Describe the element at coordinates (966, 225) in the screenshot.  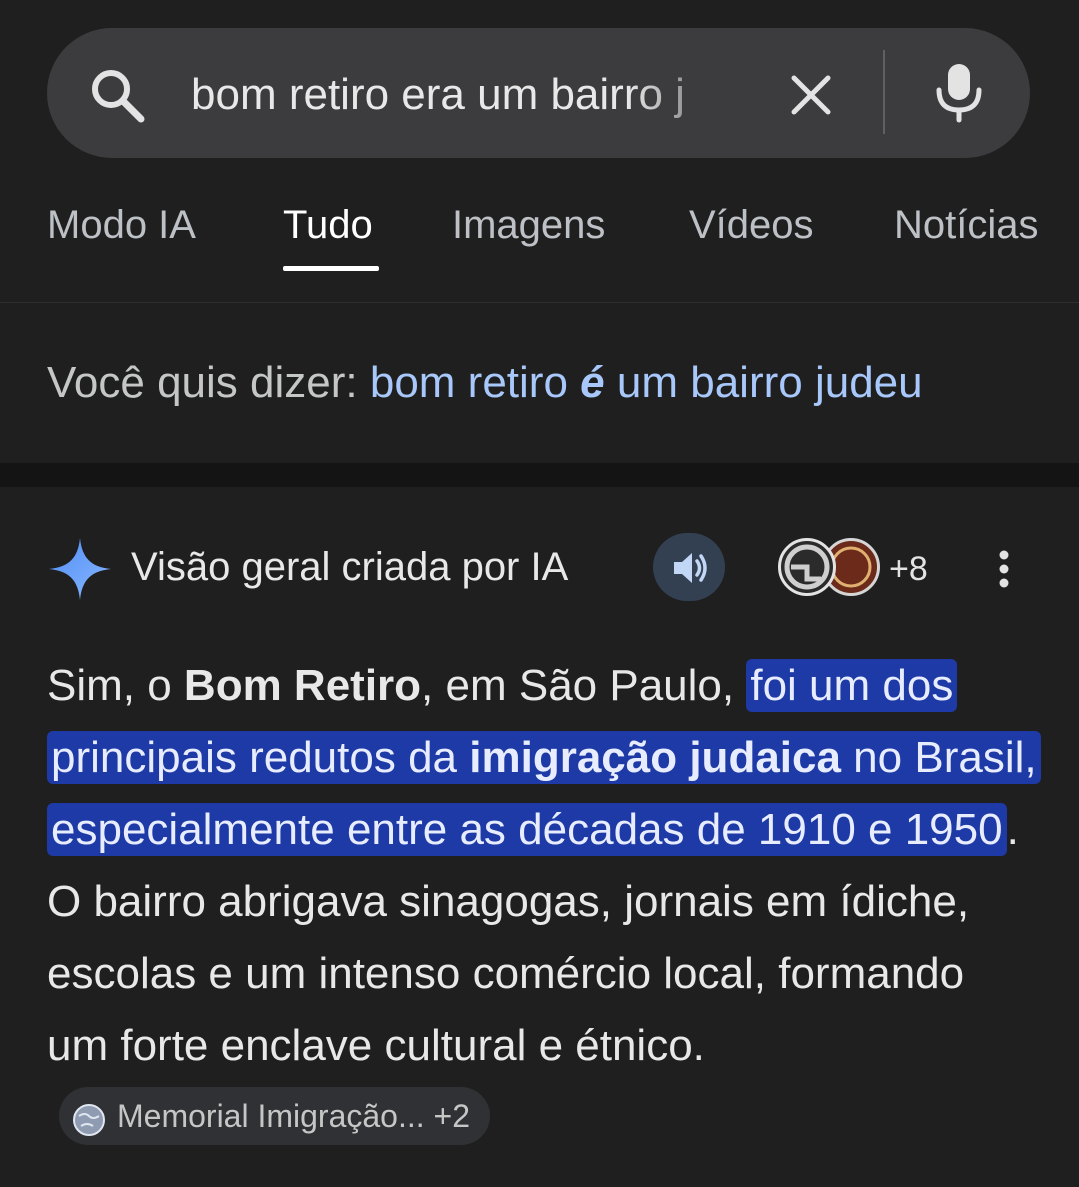
I see `tab-noticias: Notícias` at that location.